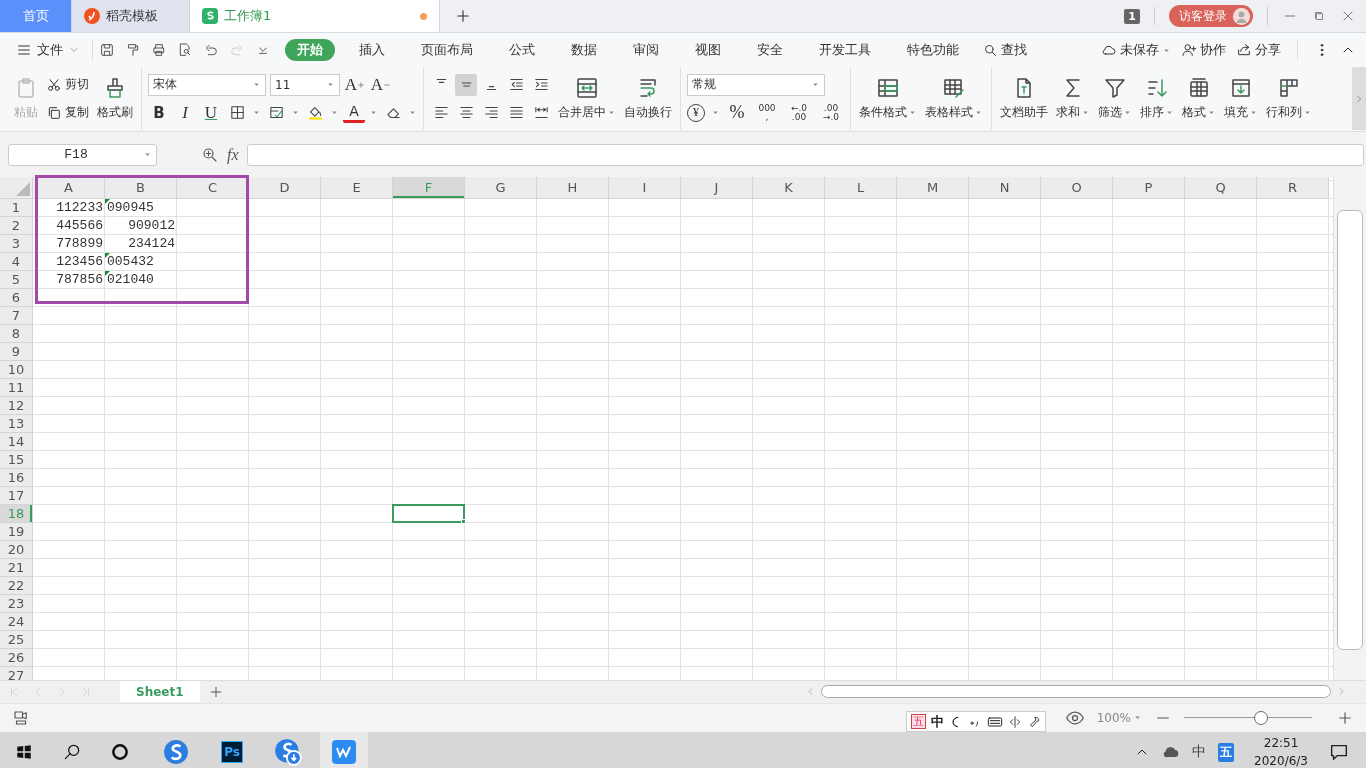 Image resolution: width=1366 pixels, height=768 pixels. Describe the element at coordinates (16, 604) in the screenshot. I see `row-header: 23` at that location.